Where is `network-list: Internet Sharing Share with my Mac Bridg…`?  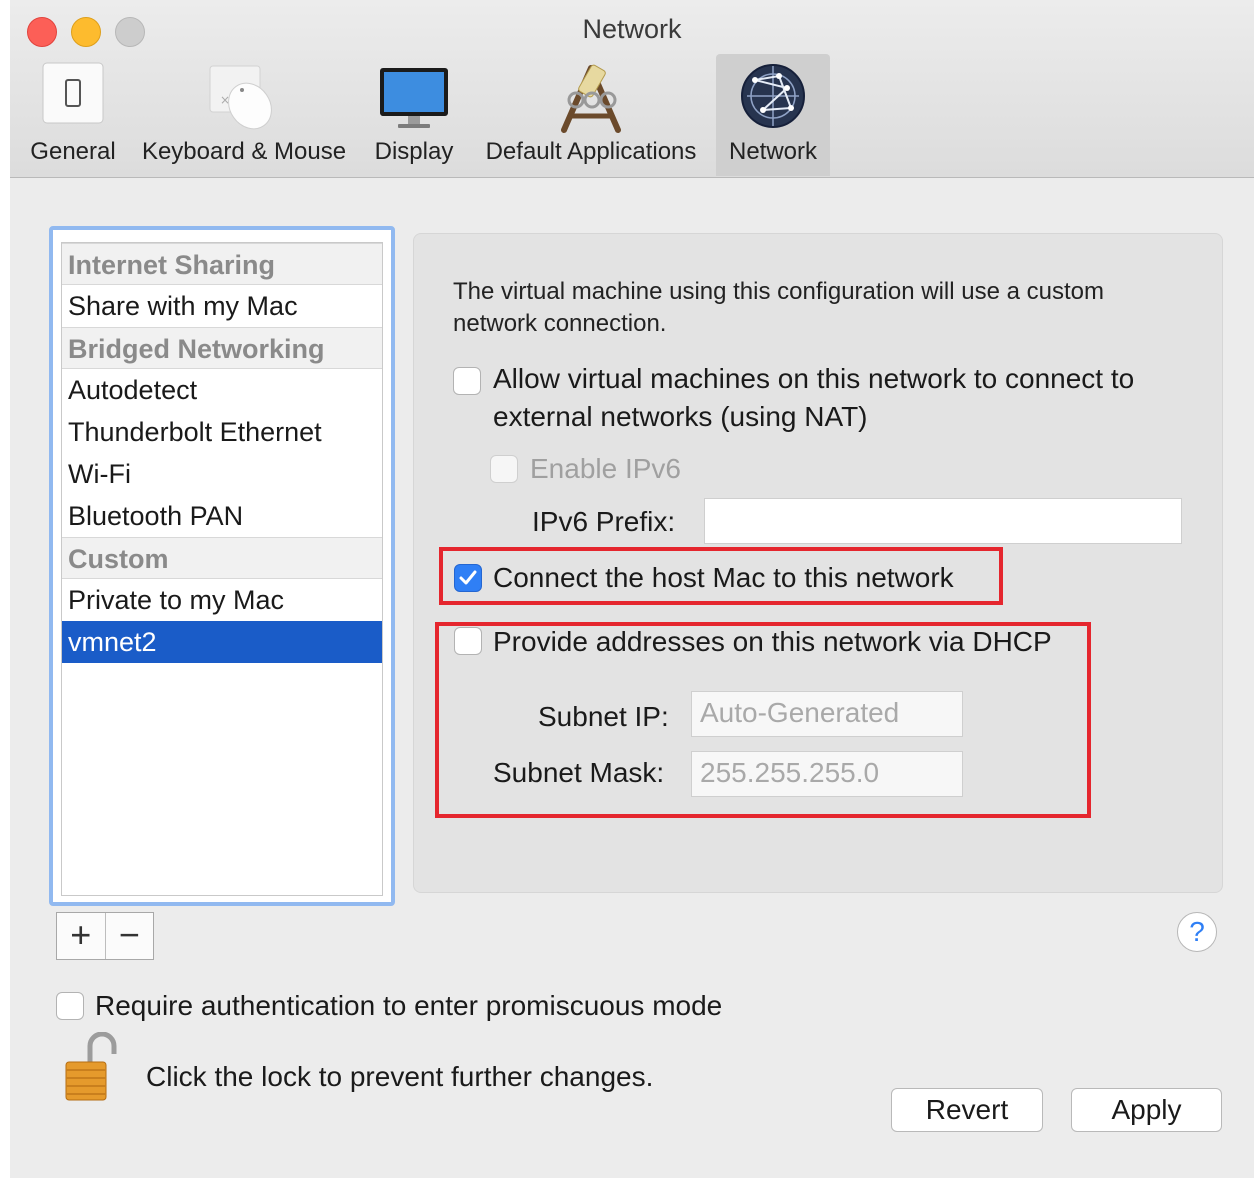 network-list: Internet Sharing Share with my Mac Bridg… is located at coordinates (222, 569).